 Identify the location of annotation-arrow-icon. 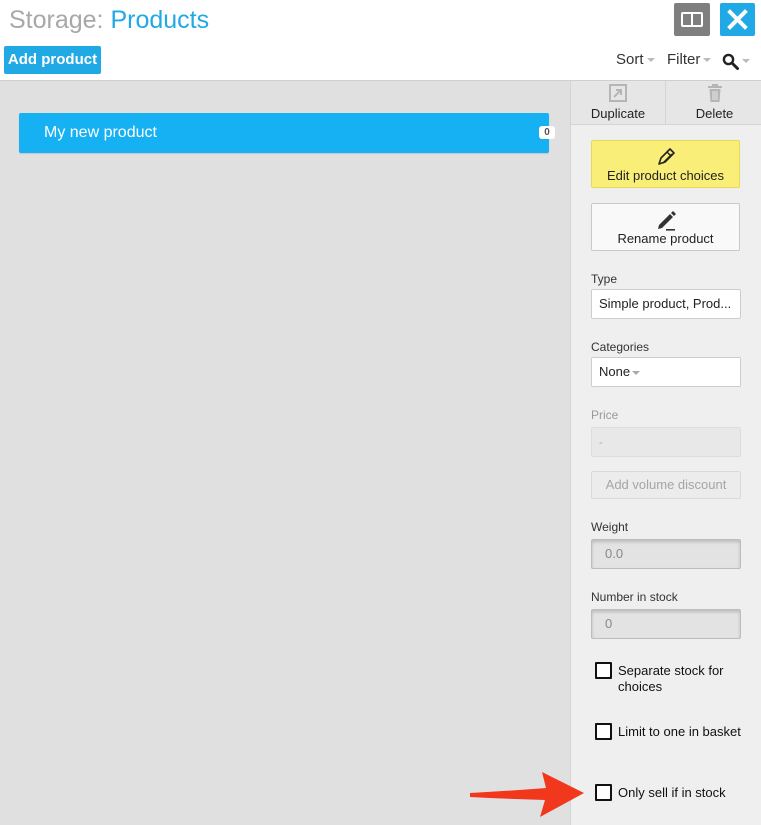
(527, 794).